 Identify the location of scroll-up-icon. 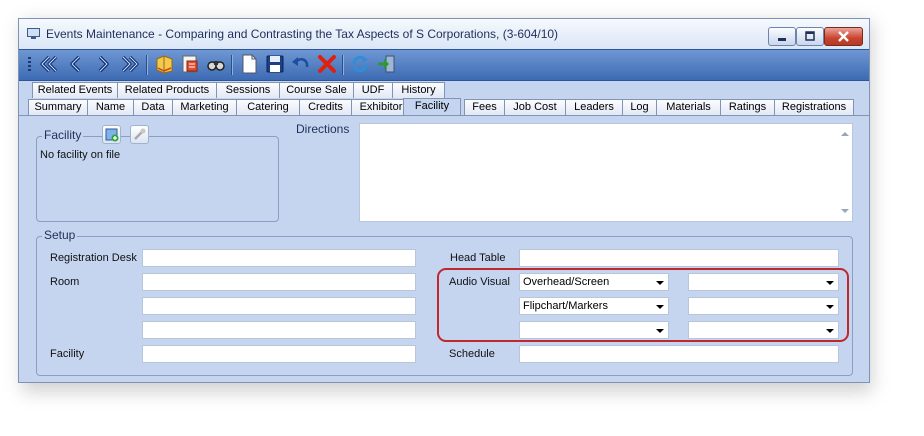
(845, 134).